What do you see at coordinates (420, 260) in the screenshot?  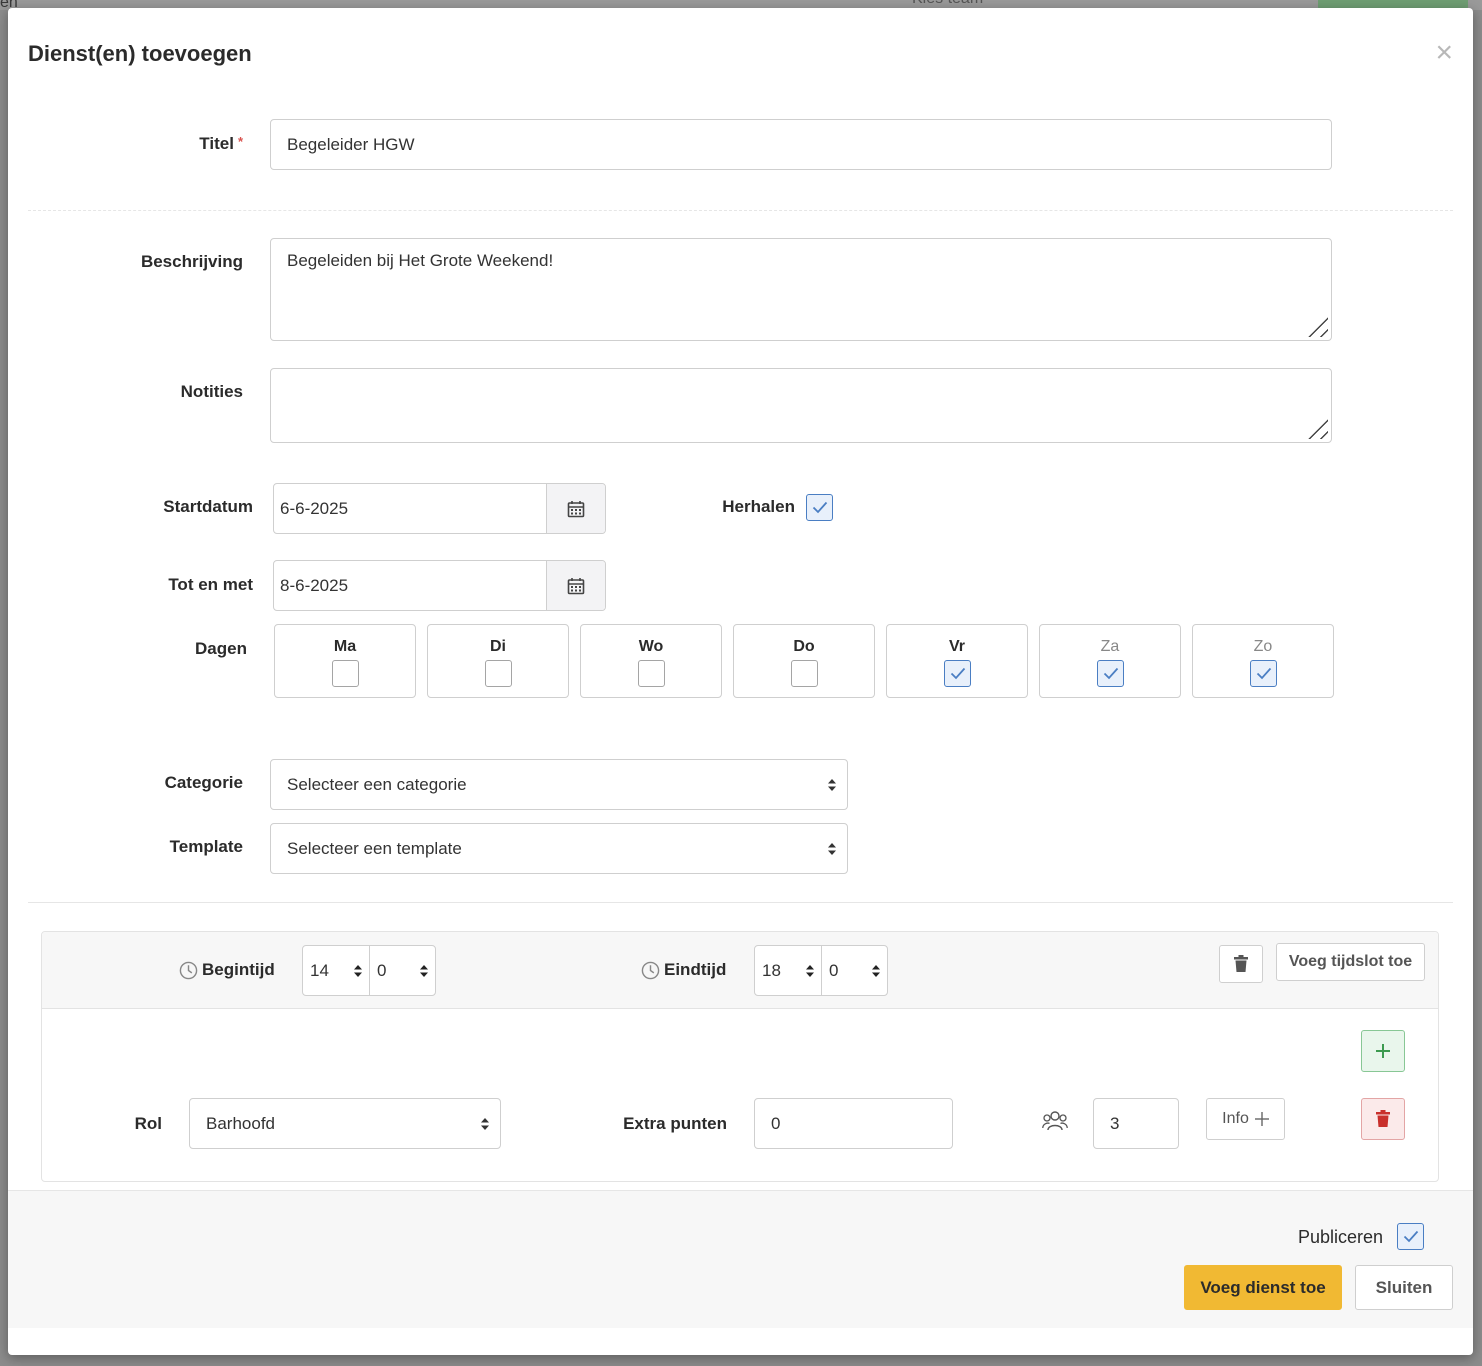 I see `description-text: Begeleiden bij Het Grote Weekend!` at bounding box center [420, 260].